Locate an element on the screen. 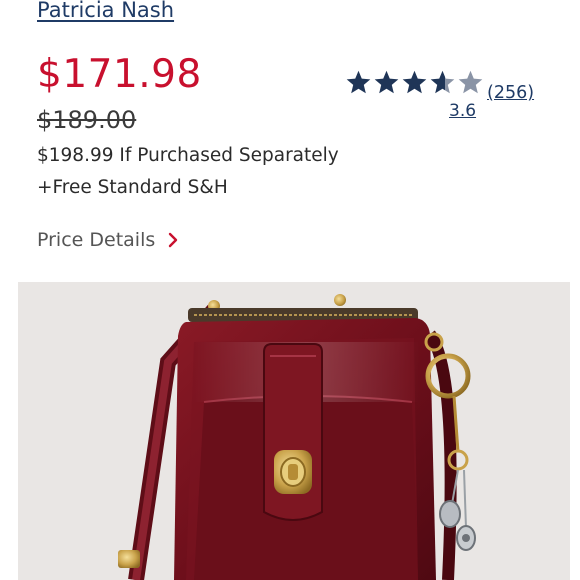 The height and width of the screenshot is (580, 580). separate-price-note: $198.99 If Purchased Separately is located at coordinates (188, 155).